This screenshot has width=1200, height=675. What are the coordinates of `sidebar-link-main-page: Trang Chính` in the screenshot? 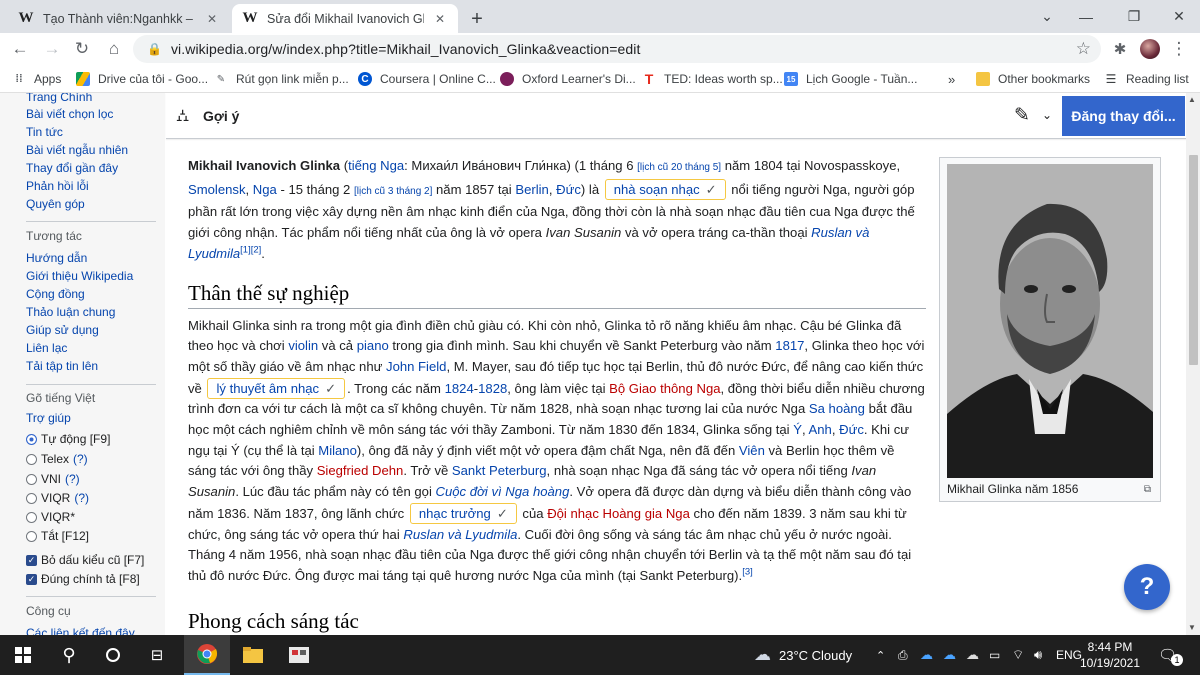 It's located at (59, 98).